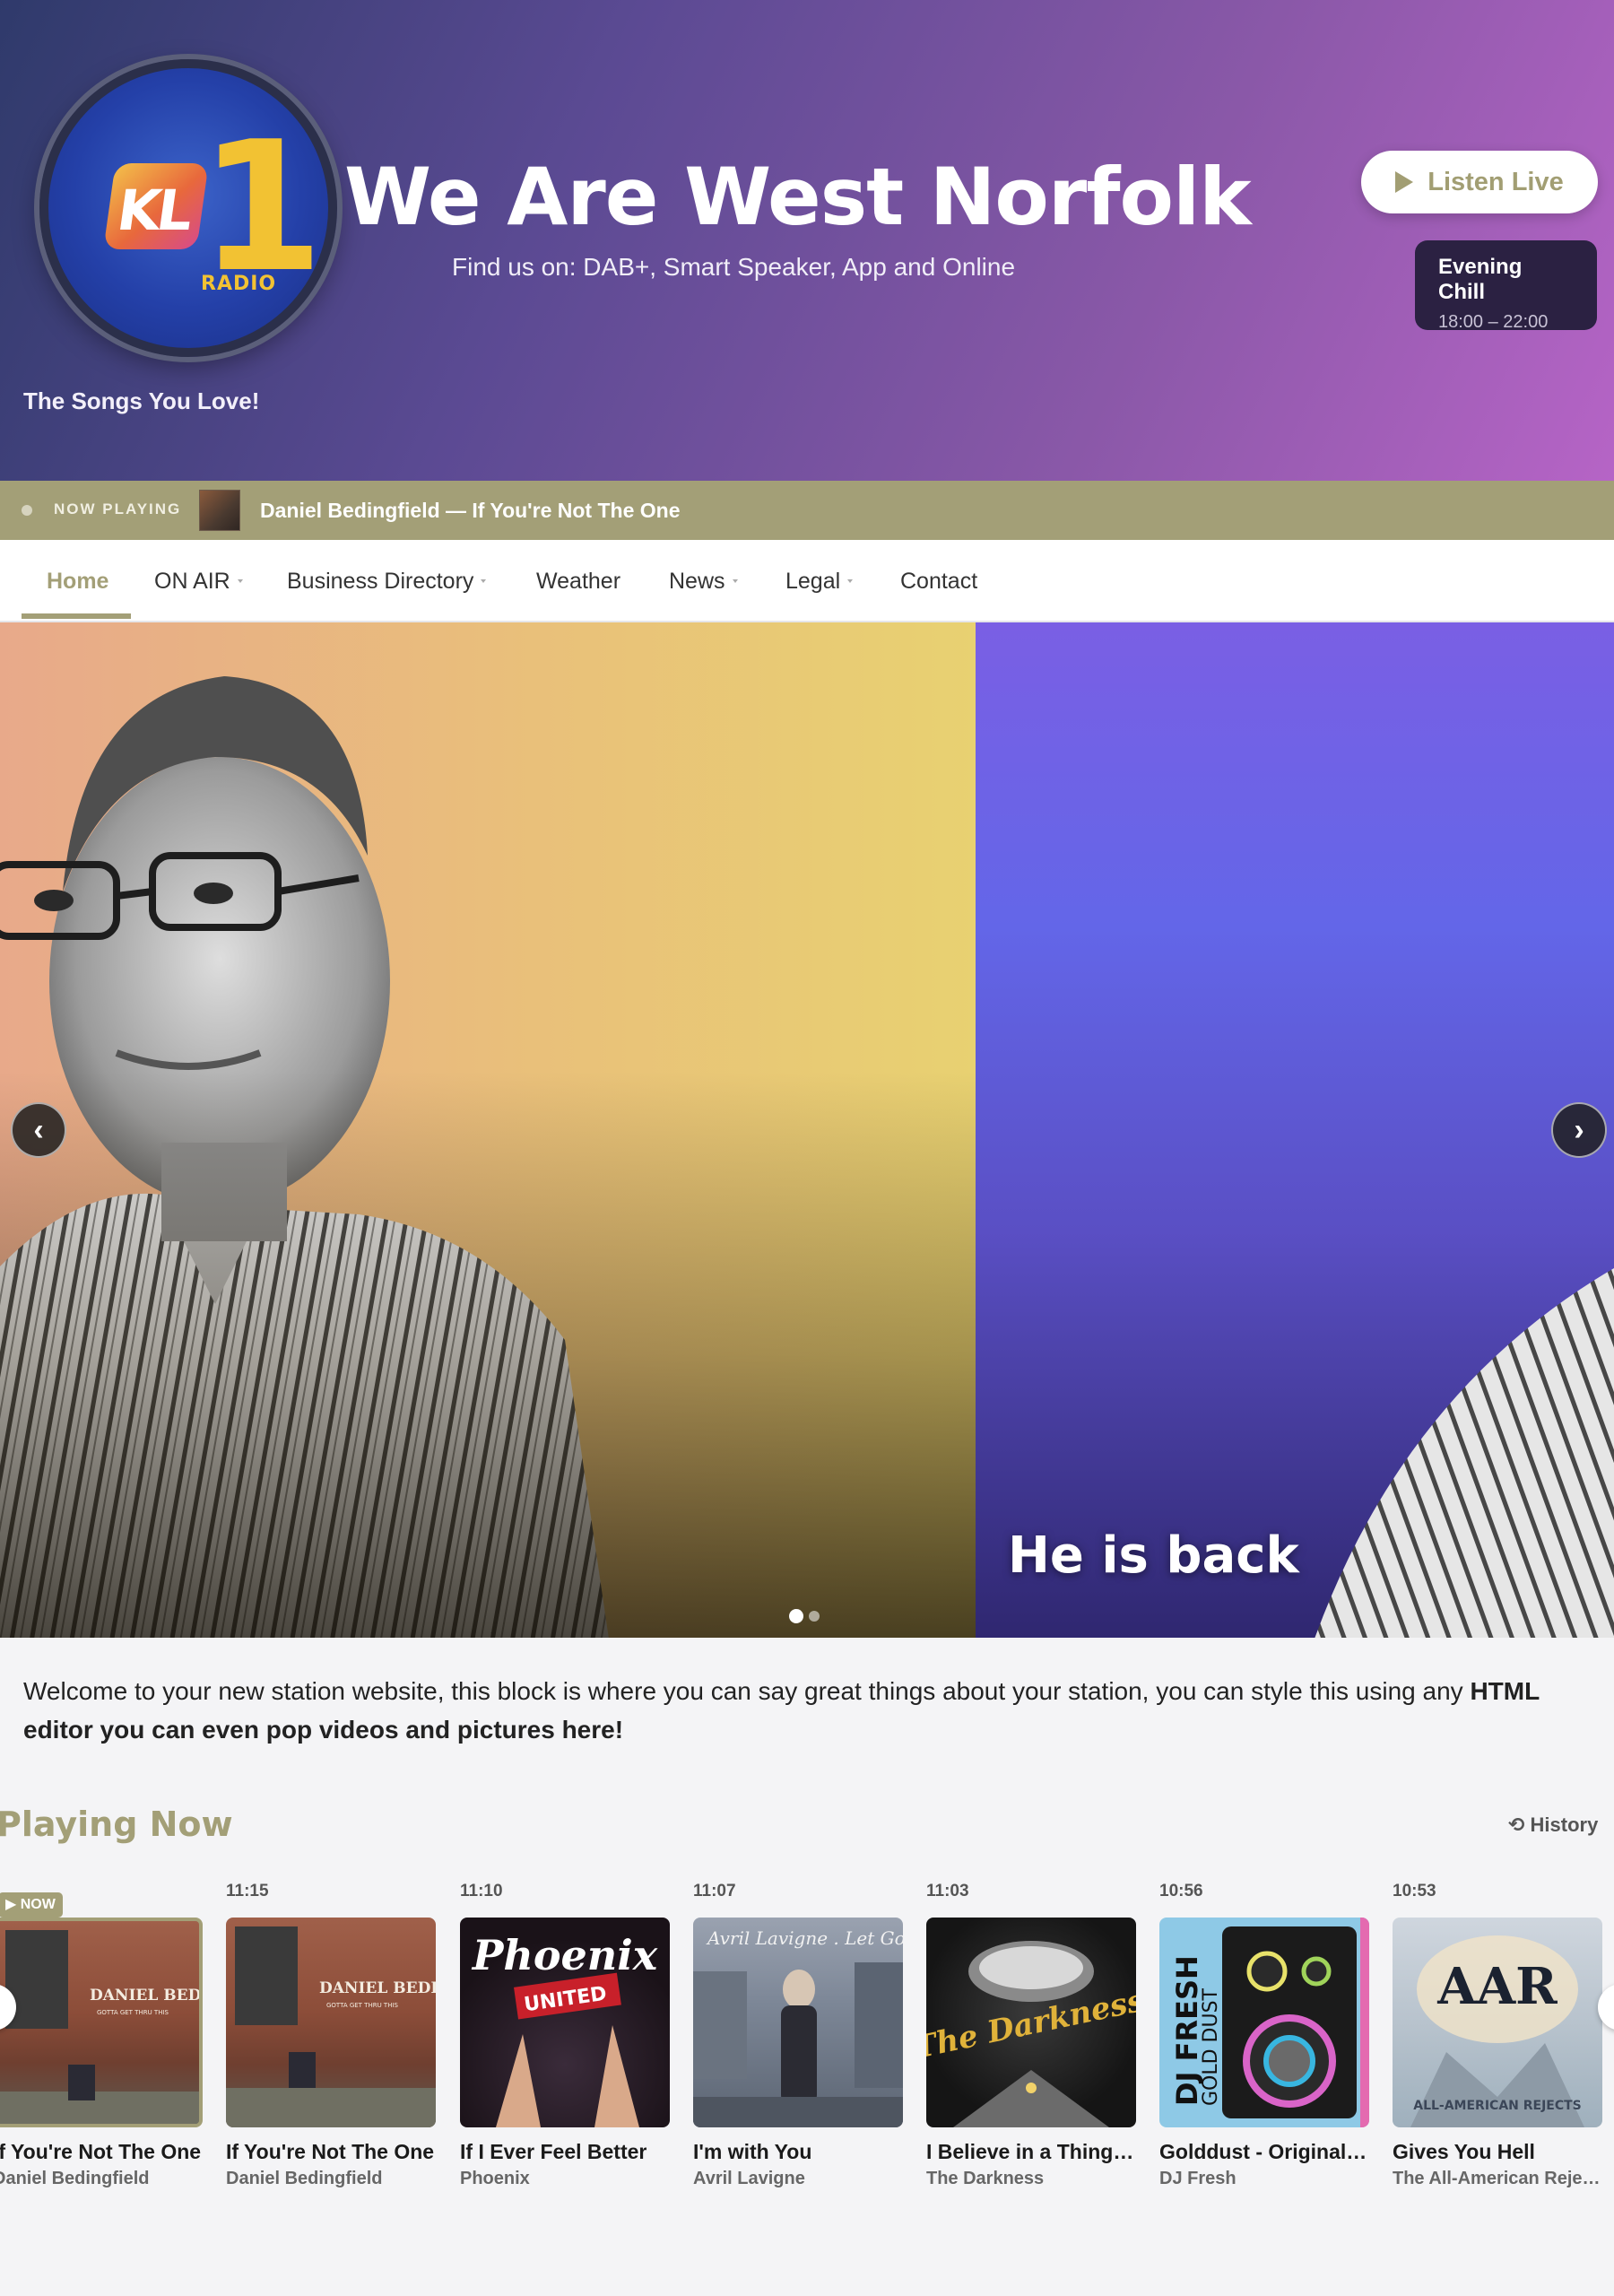 Image resolution: width=1614 pixels, height=2296 pixels. Describe the element at coordinates (118, 508) in the screenshot. I see `now-playing-label: NOW PLAYING` at that location.